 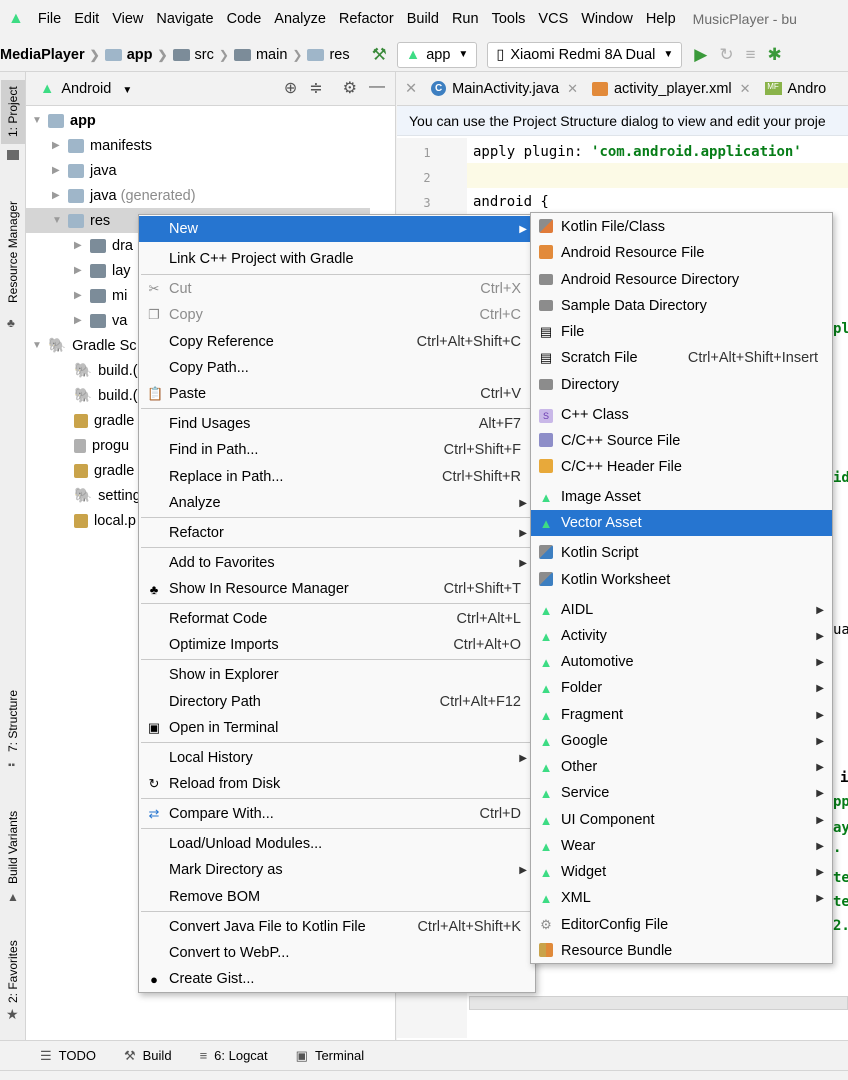 What do you see at coordinates (105, 520) in the screenshot?
I see `tree-item-local-properties: local.p` at bounding box center [105, 520].